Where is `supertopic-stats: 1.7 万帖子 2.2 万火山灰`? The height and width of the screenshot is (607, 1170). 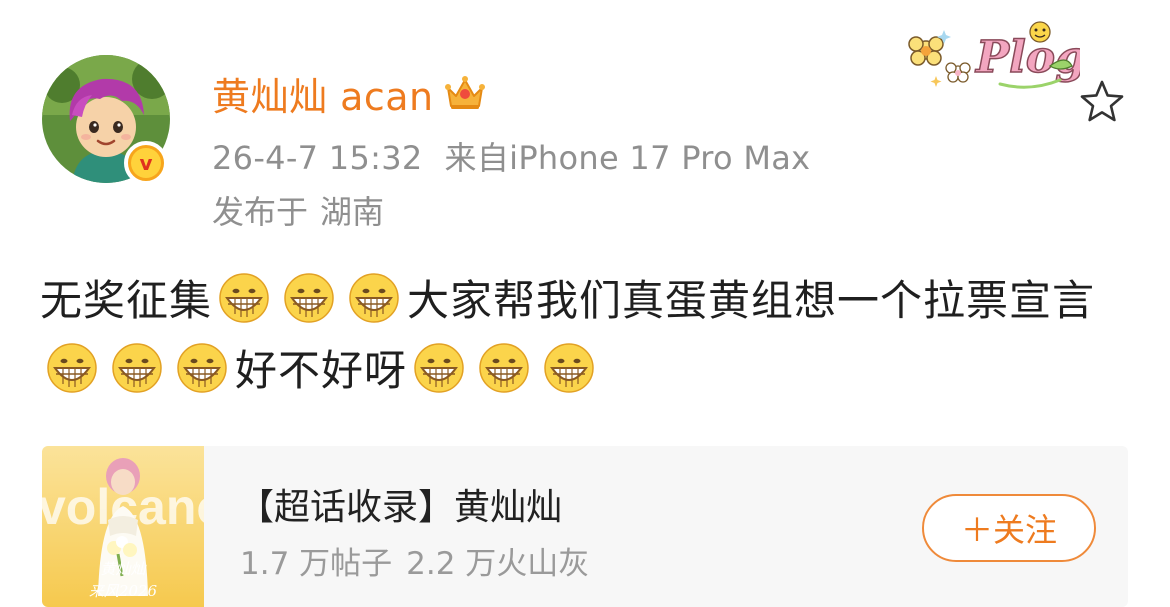 supertopic-stats: 1.7 万帖子 2.2 万火山灰 is located at coordinates (414, 560).